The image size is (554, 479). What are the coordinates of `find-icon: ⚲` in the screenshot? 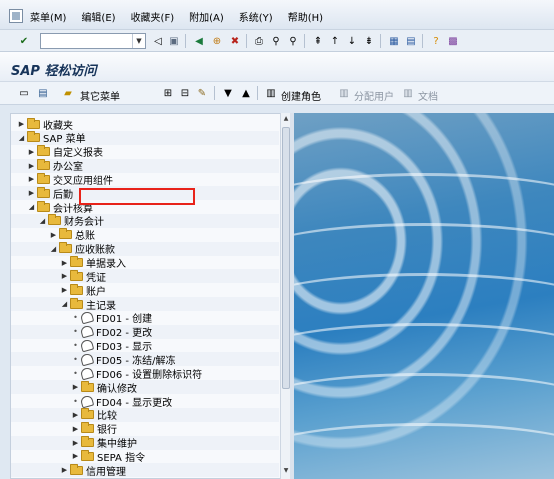 It's located at (276, 41).